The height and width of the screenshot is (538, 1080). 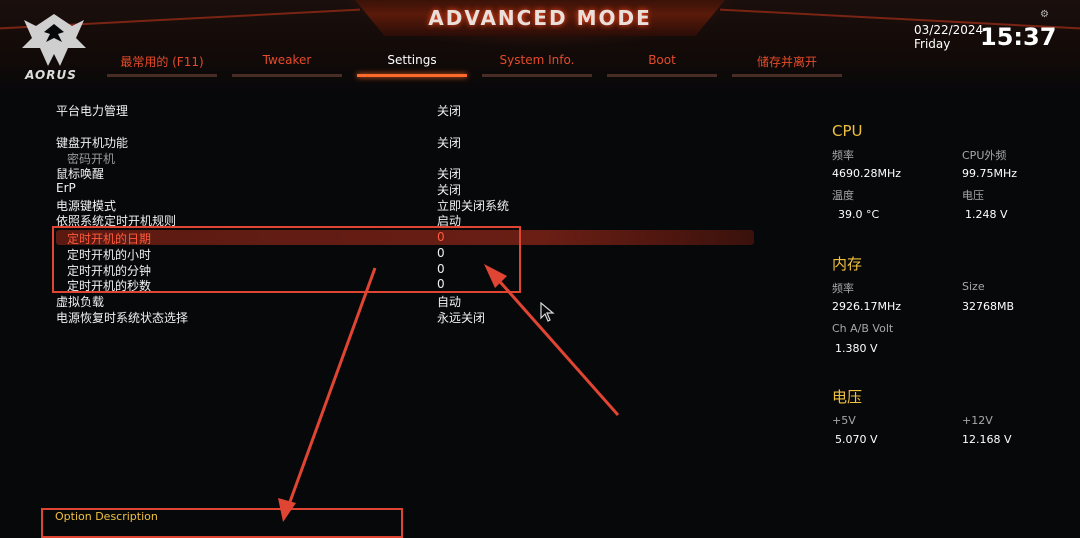 I want to click on option-description-label: Option Description, so click(x=106, y=516).